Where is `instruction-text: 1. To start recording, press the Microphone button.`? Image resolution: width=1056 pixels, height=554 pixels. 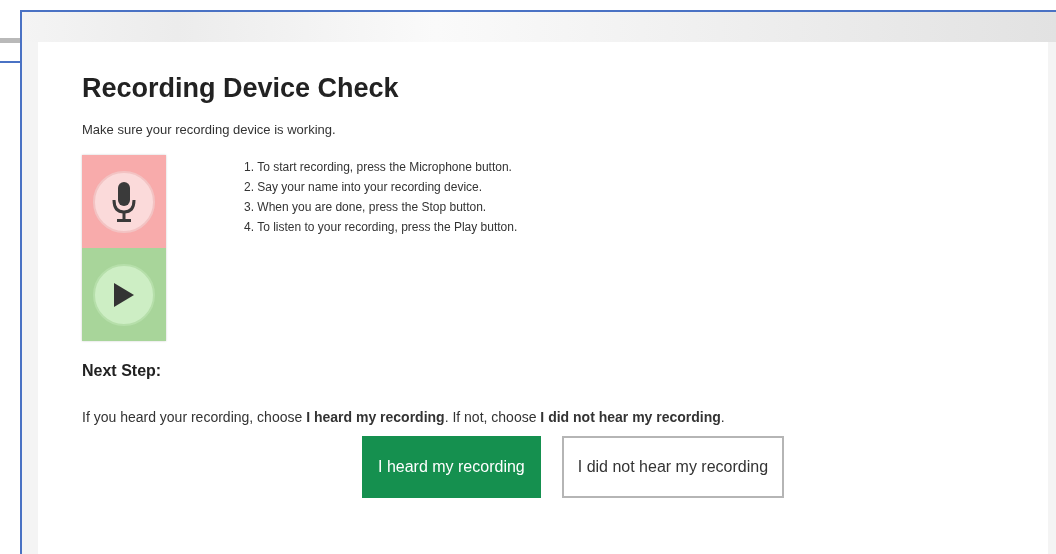
instruction-text: 1. To start recording, press the Microphone button. is located at coordinates (378, 168).